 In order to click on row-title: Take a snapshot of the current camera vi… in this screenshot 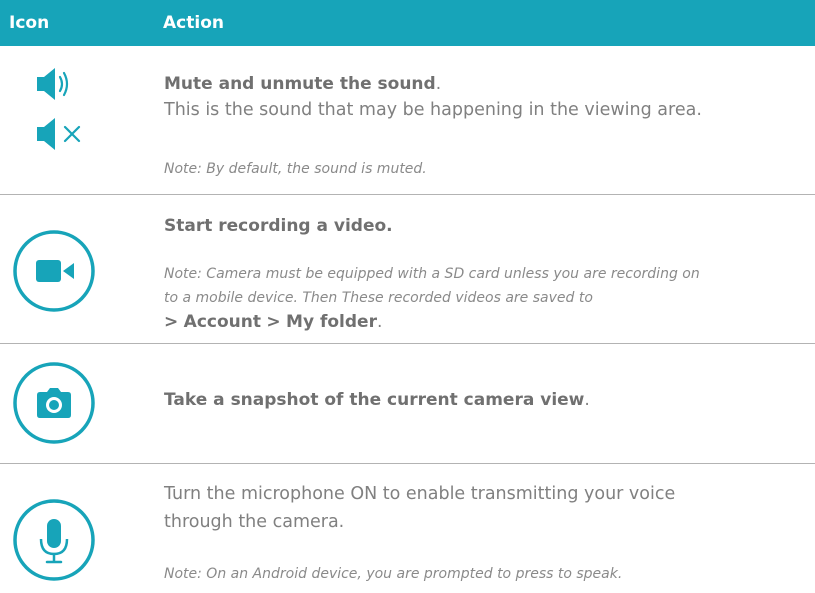, I will do `click(374, 400)`.